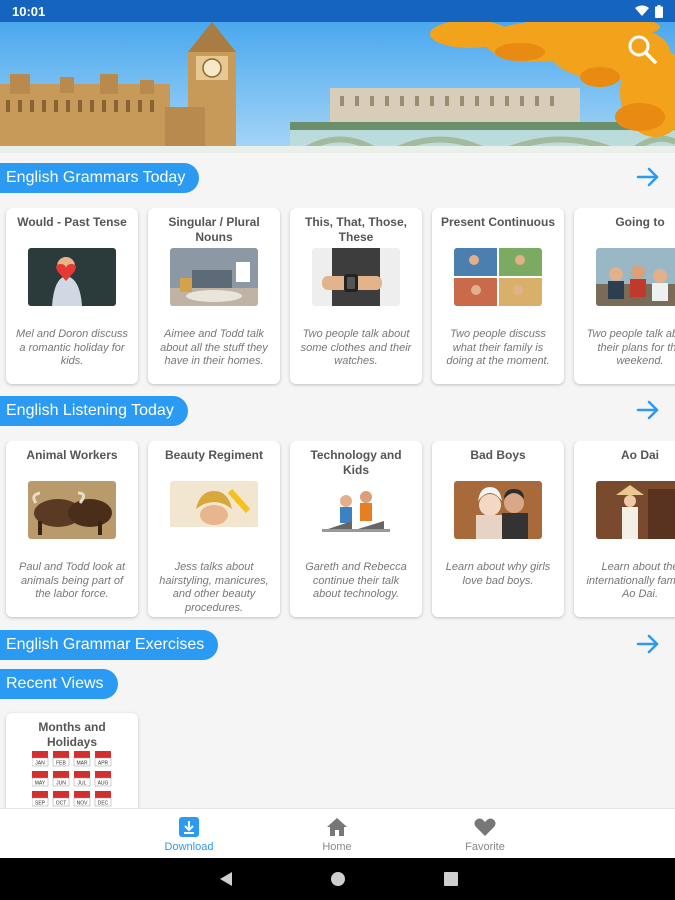  What do you see at coordinates (648, 177) in the screenshot?
I see `grammar-today-arrow-icon` at bounding box center [648, 177].